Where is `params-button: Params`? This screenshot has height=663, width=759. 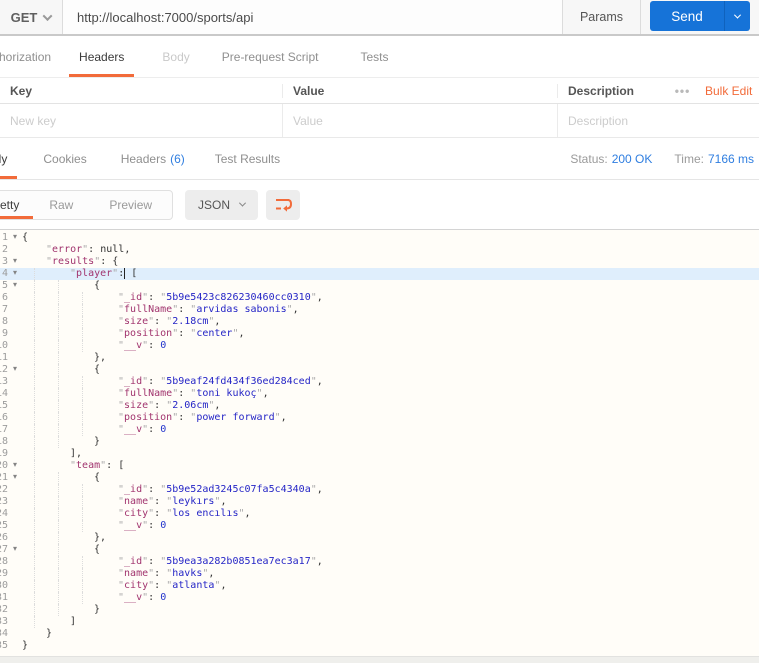
params-button: Params is located at coordinates (601, 17).